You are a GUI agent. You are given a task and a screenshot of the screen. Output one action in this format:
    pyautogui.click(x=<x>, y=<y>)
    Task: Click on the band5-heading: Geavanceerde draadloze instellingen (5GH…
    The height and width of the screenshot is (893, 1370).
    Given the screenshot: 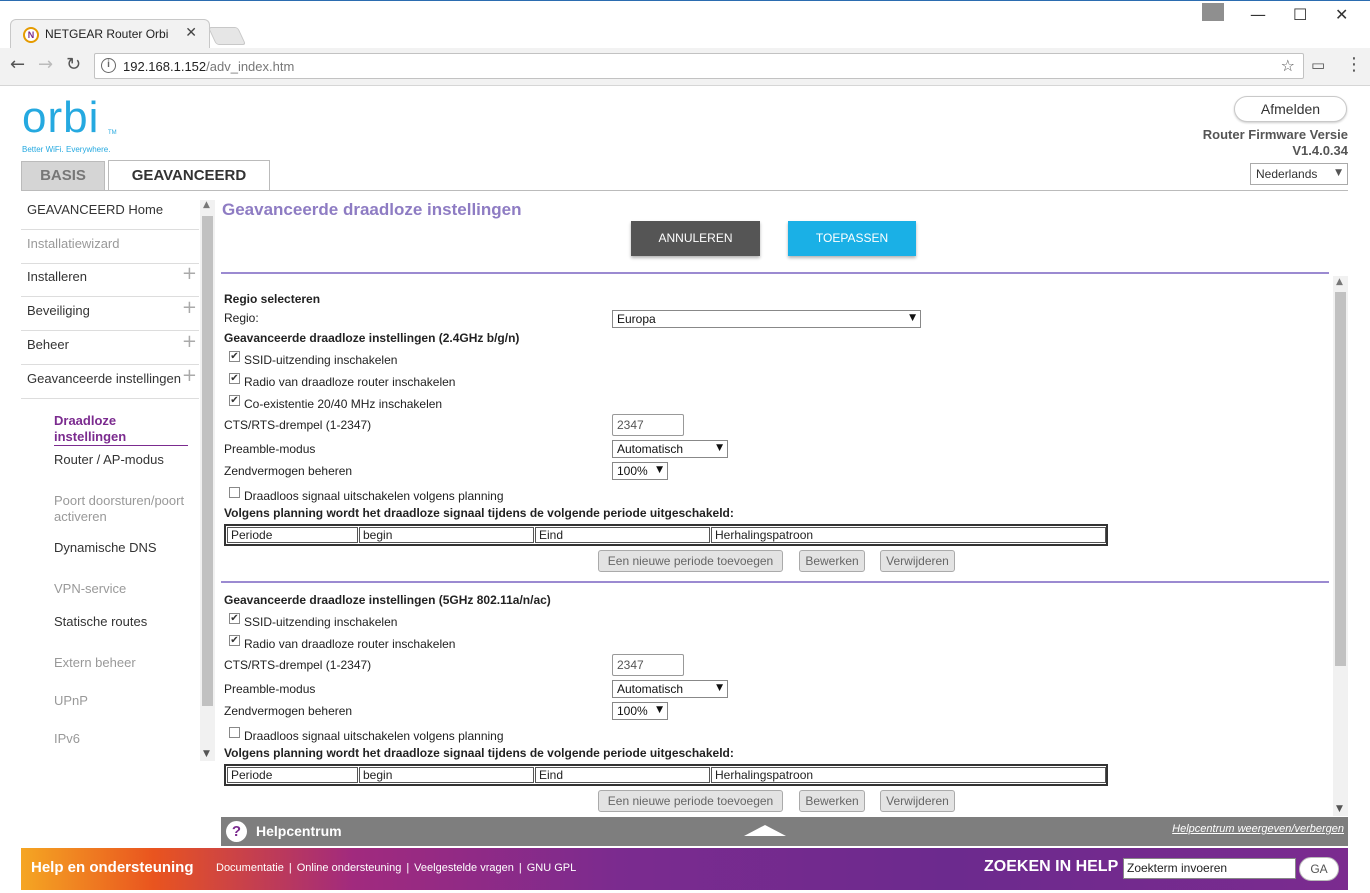 What is the action you would take?
    pyautogui.click(x=387, y=600)
    